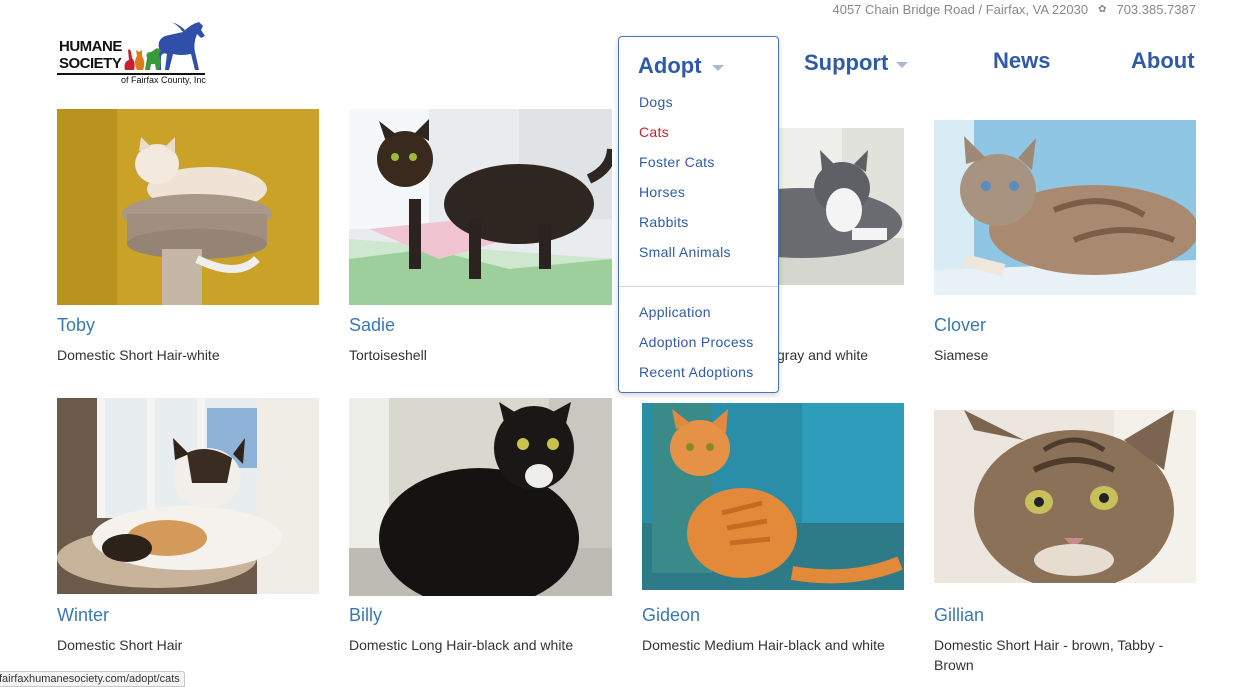 The width and height of the screenshot is (1258, 687). Describe the element at coordinates (698, 286) in the screenshot. I see `menu-divider` at that location.